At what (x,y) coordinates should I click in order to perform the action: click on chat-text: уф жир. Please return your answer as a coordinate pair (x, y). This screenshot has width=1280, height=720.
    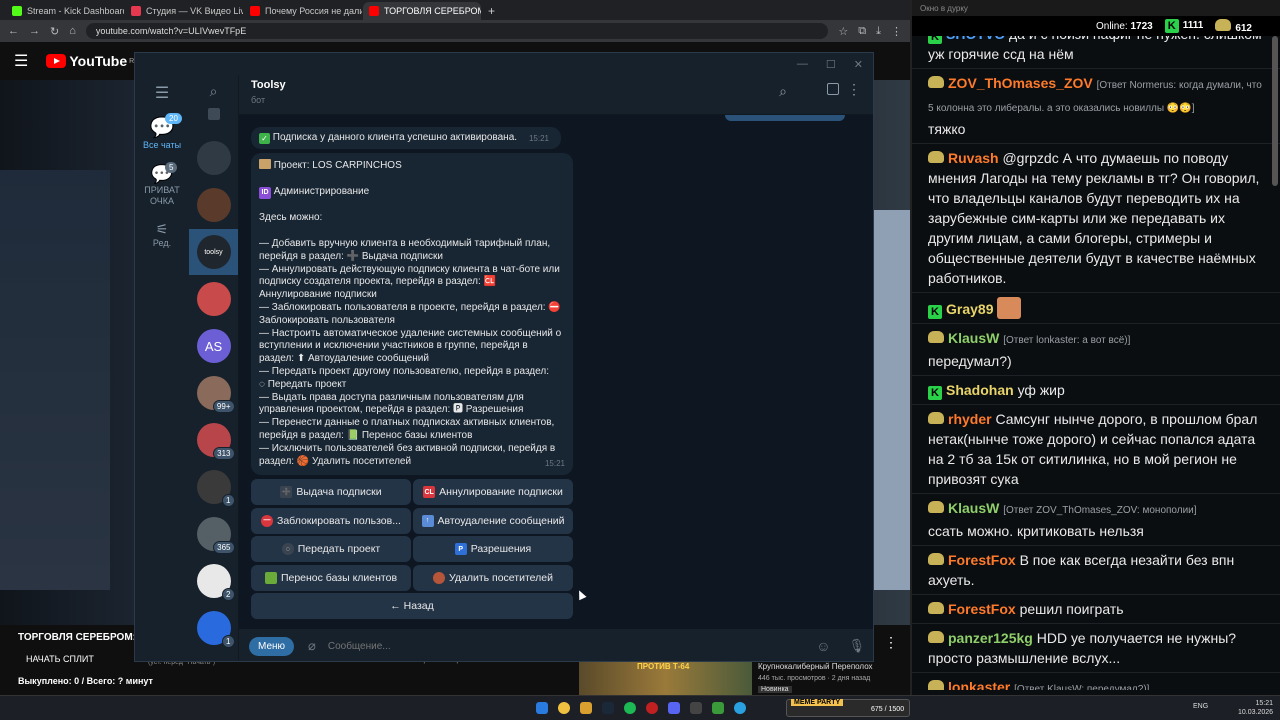
    Looking at the image, I should click on (1041, 390).